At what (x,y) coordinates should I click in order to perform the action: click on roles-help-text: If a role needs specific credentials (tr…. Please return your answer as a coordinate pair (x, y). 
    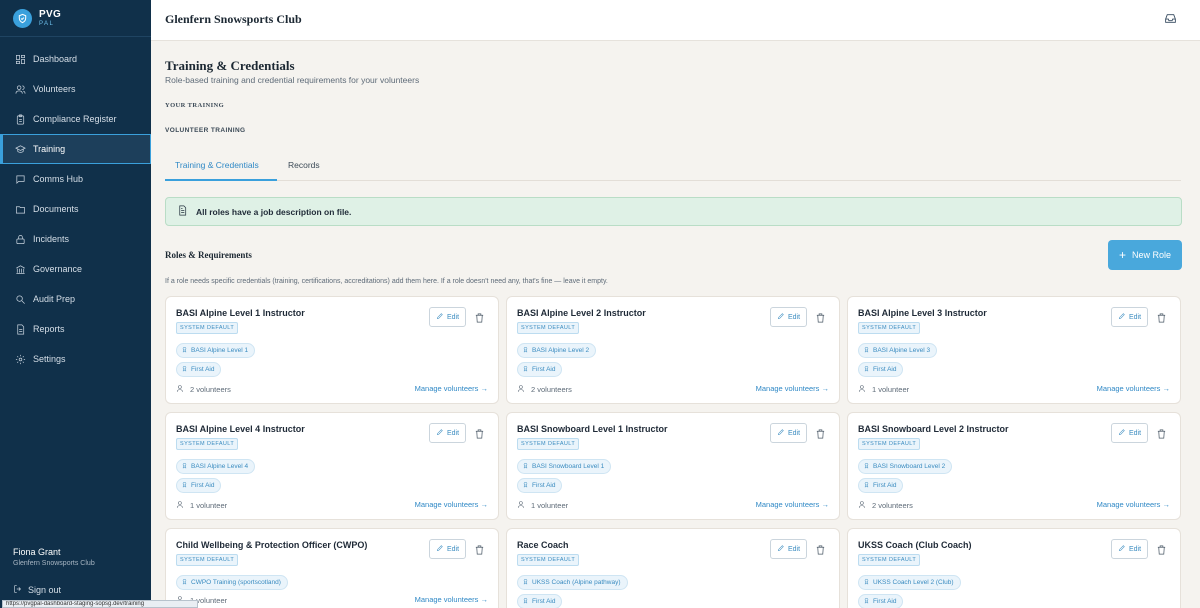
    Looking at the image, I should click on (386, 281).